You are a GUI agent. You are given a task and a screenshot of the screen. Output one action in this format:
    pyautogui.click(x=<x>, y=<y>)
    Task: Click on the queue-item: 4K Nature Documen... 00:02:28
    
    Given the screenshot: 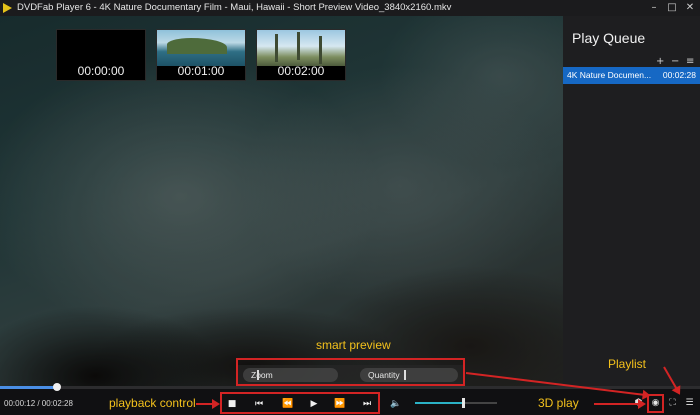 What is the action you would take?
    pyautogui.click(x=631, y=75)
    